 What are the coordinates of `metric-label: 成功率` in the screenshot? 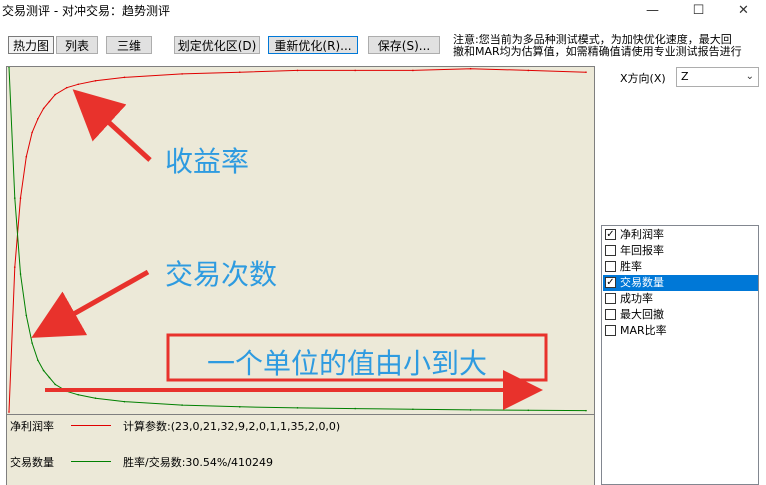 It's located at (636, 298).